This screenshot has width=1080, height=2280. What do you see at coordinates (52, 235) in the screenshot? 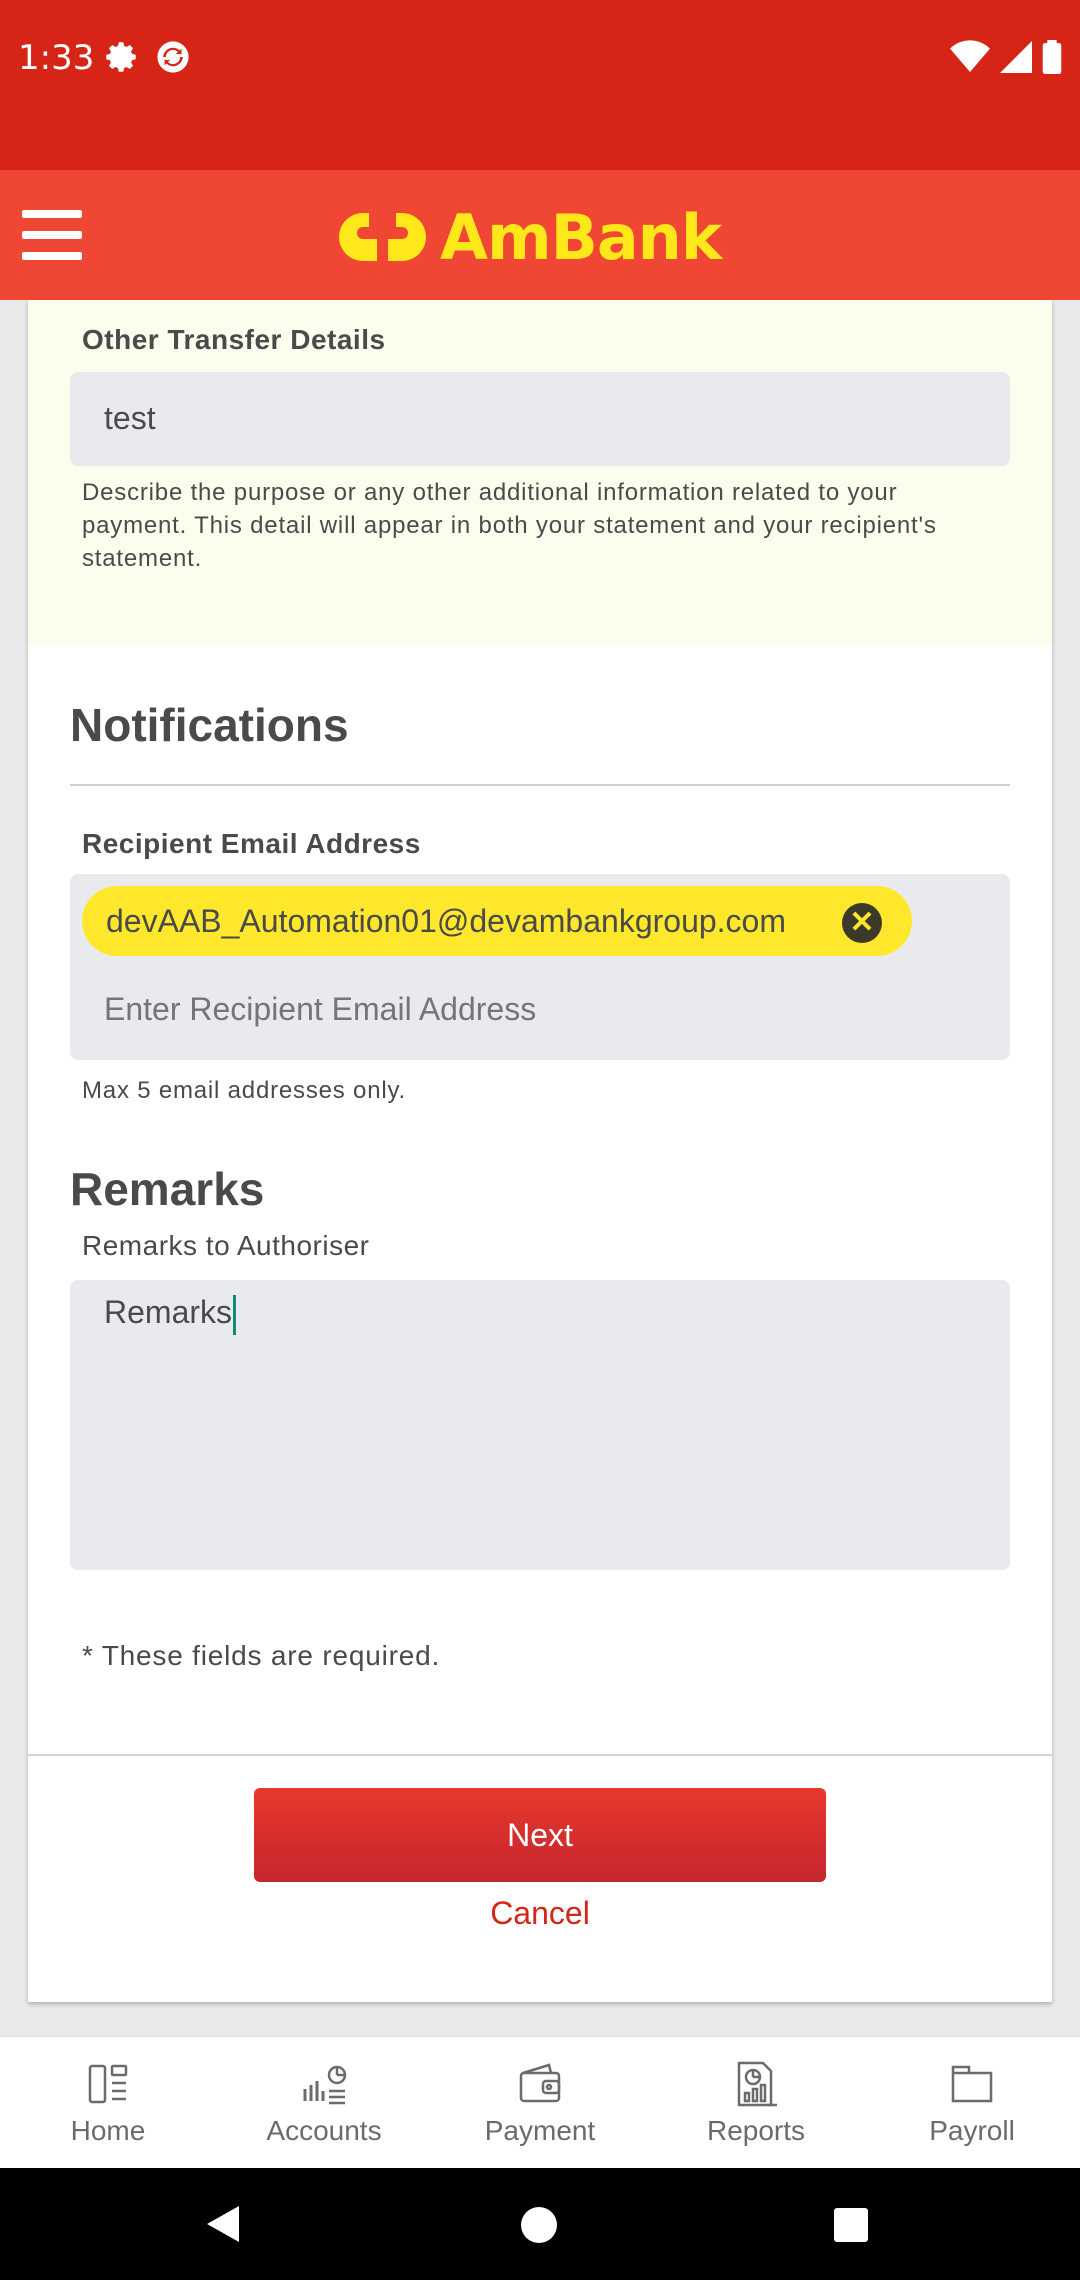
I see `hamburger-icon` at bounding box center [52, 235].